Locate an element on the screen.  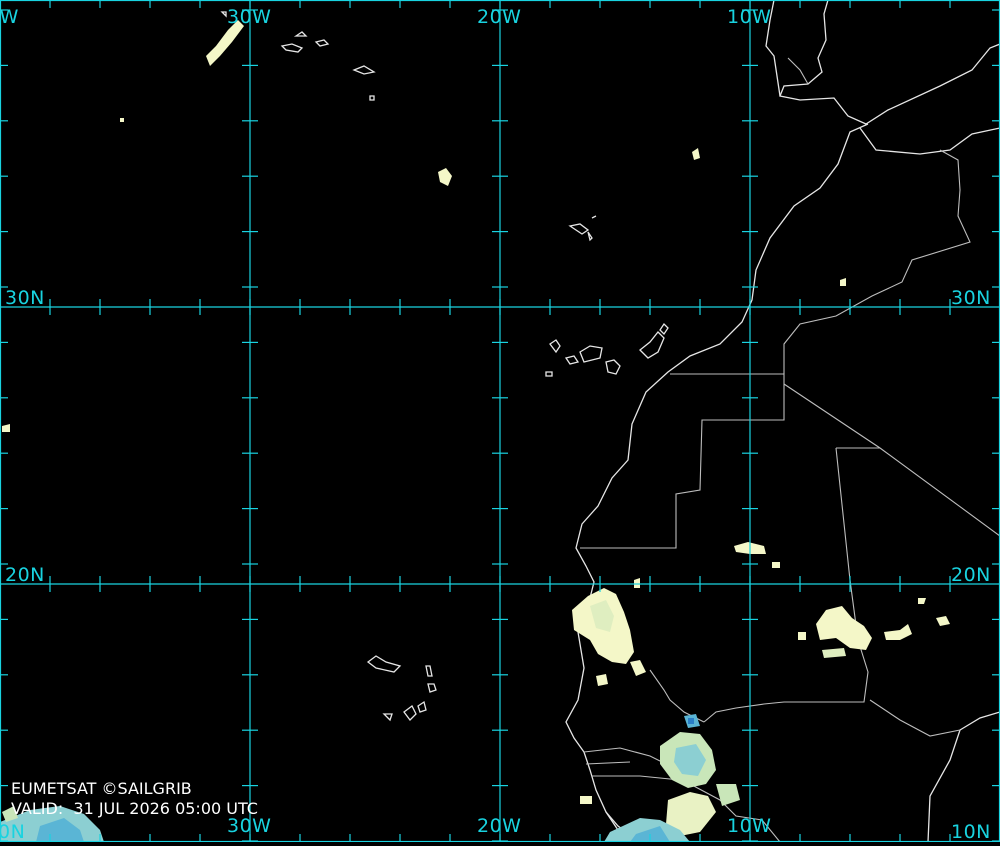
credit-valid-time: VALID: 31 JUL 2026 05:00 UTC is located at coordinates (134, 808).